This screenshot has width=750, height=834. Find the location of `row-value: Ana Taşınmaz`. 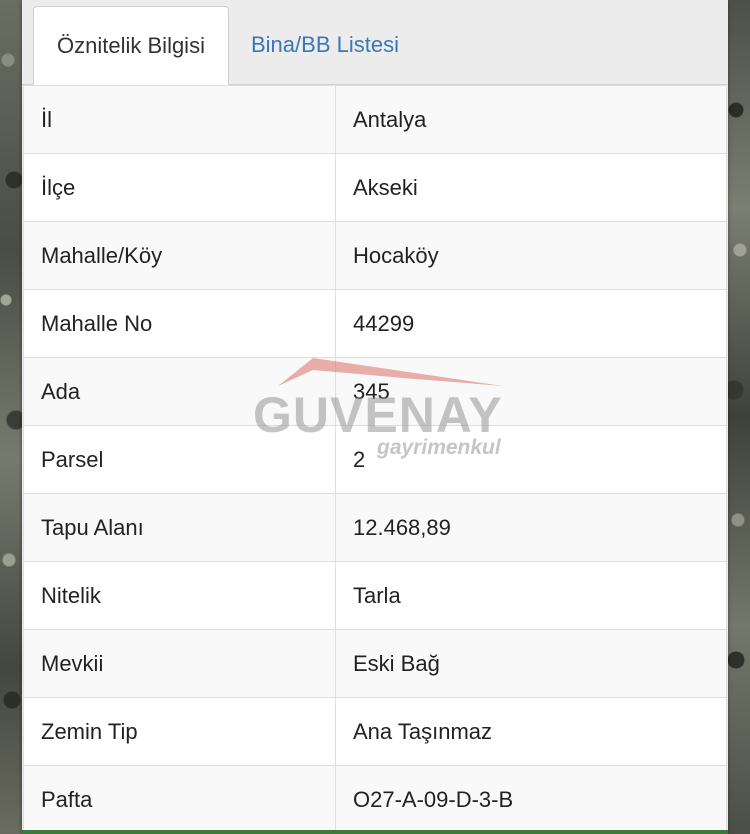

row-value: Ana Taşınmaz is located at coordinates (531, 731).